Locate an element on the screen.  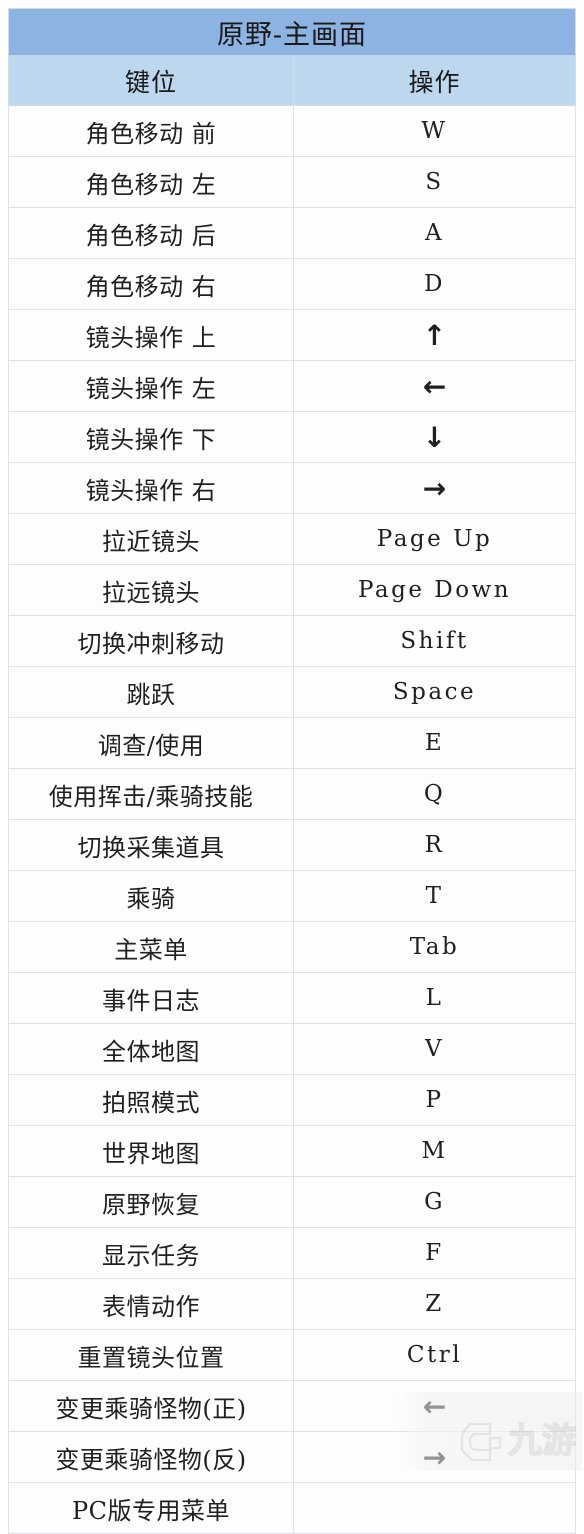
cell-key: P is located at coordinates (434, 1100).